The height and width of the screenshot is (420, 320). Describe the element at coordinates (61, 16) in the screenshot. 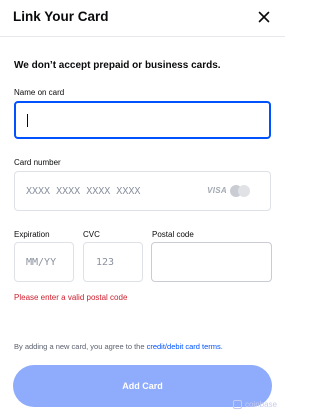

I see `dialog-title: Link Your Card` at that location.